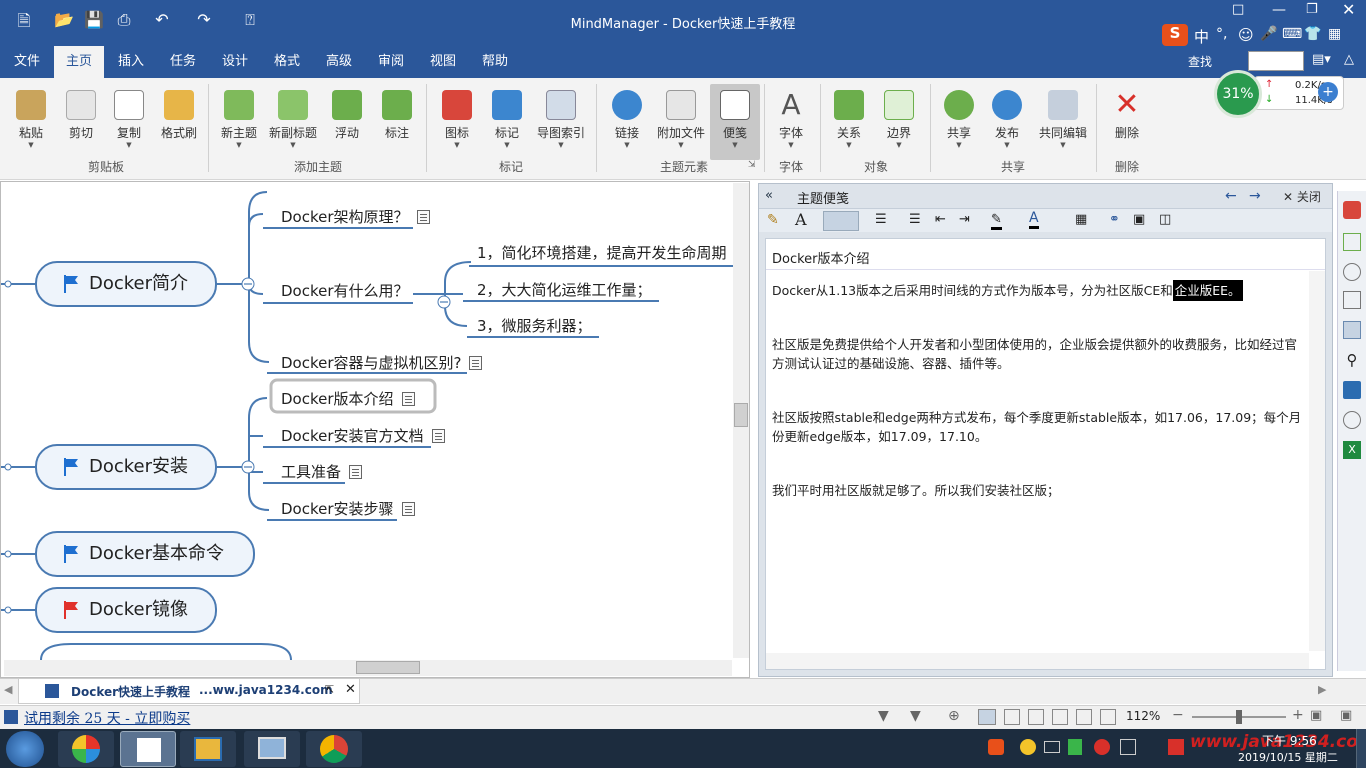 This screenshot has width=1366, height=768. Describe the element at coordinates (1246, 35) in the screenshot. I see `emoji-icon: ☺` at that location.